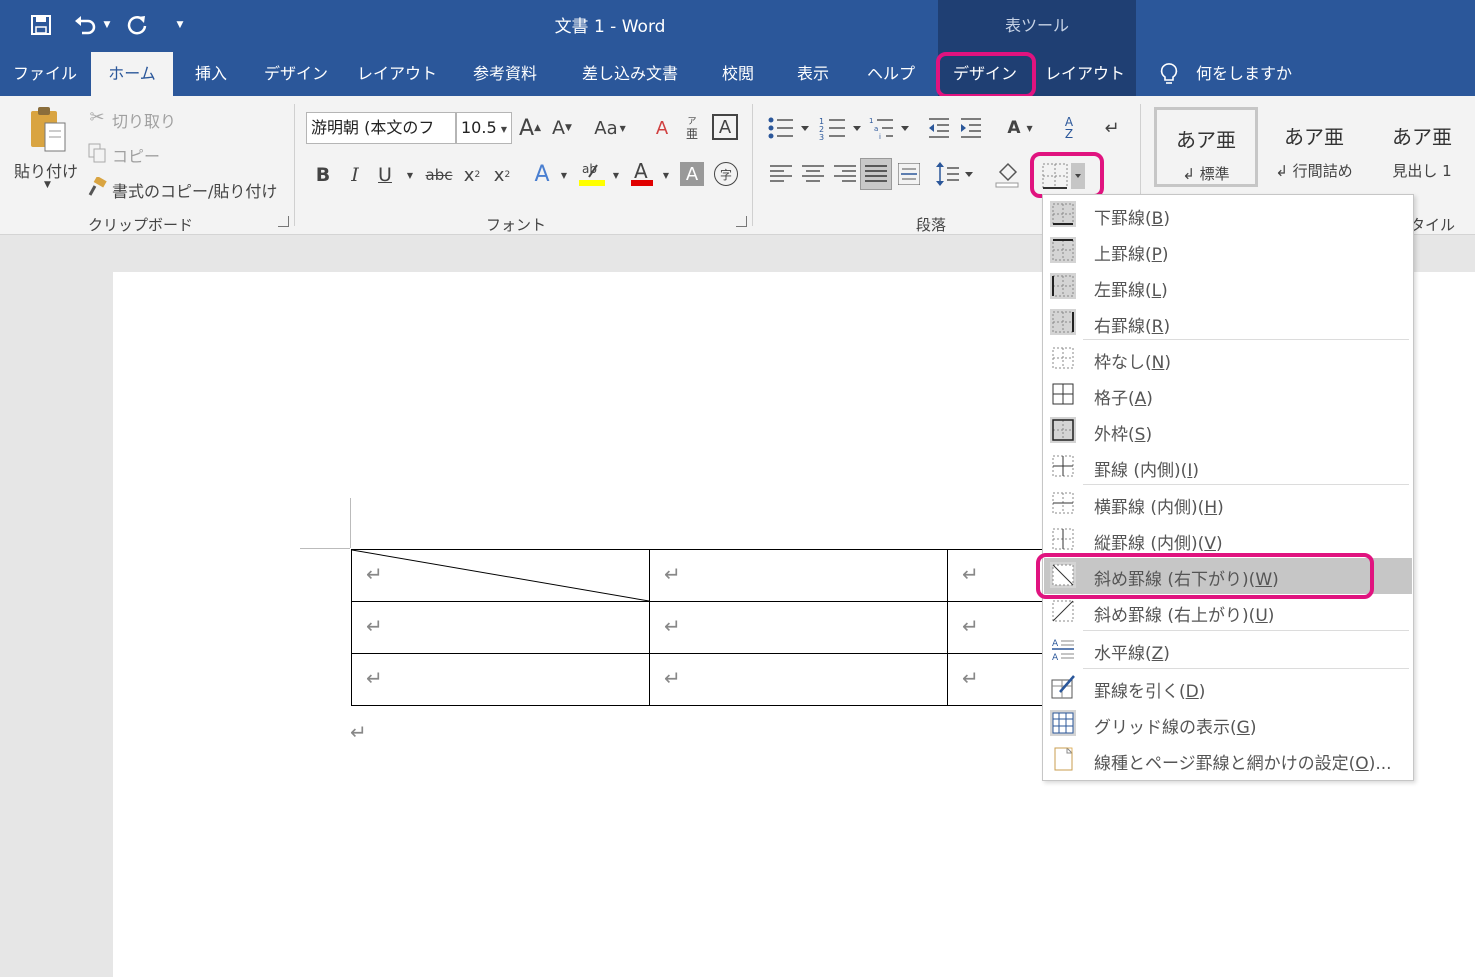  What do you see at coordinates (323, 175) in the screenshot?
I see `bold-icon: B` at bounding box center [323, 175].